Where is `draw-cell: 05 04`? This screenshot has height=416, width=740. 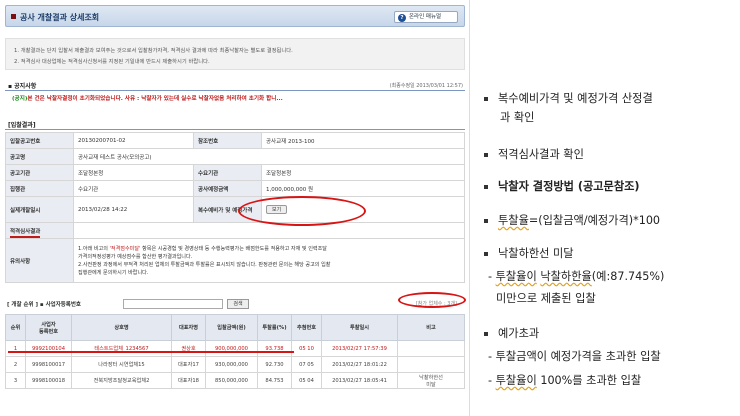 draw-cell: 05 04 is located at coordinates (306, 380).